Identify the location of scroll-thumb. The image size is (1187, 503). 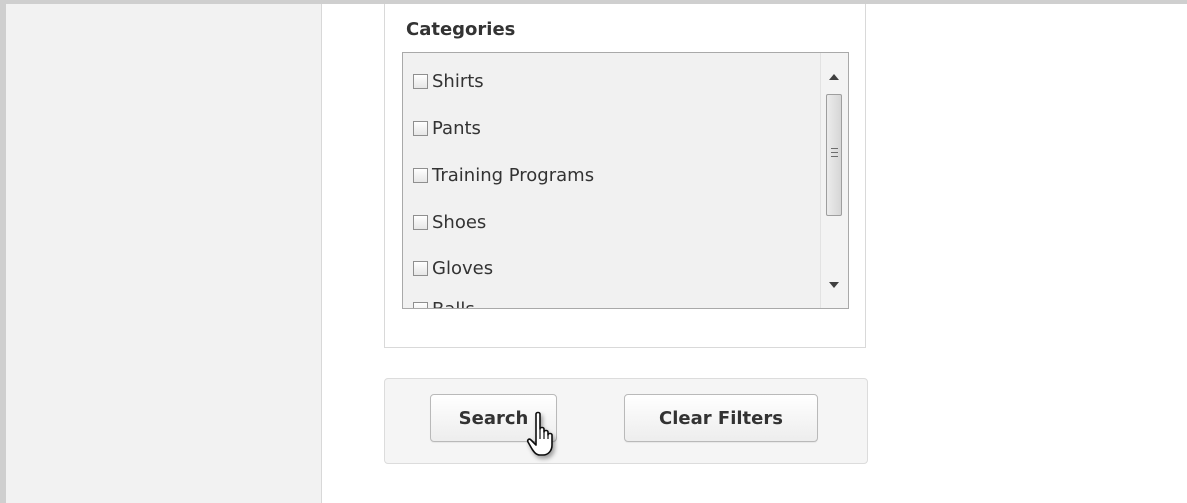
(834, 155).